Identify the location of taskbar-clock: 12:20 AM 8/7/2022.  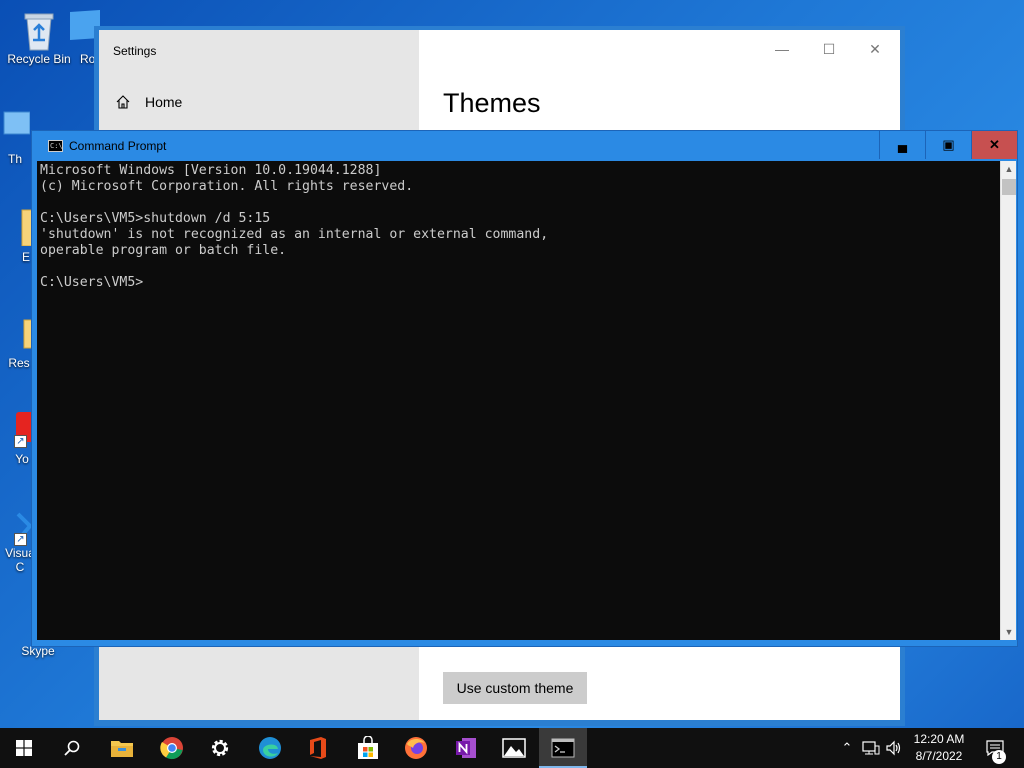
(939, 748).